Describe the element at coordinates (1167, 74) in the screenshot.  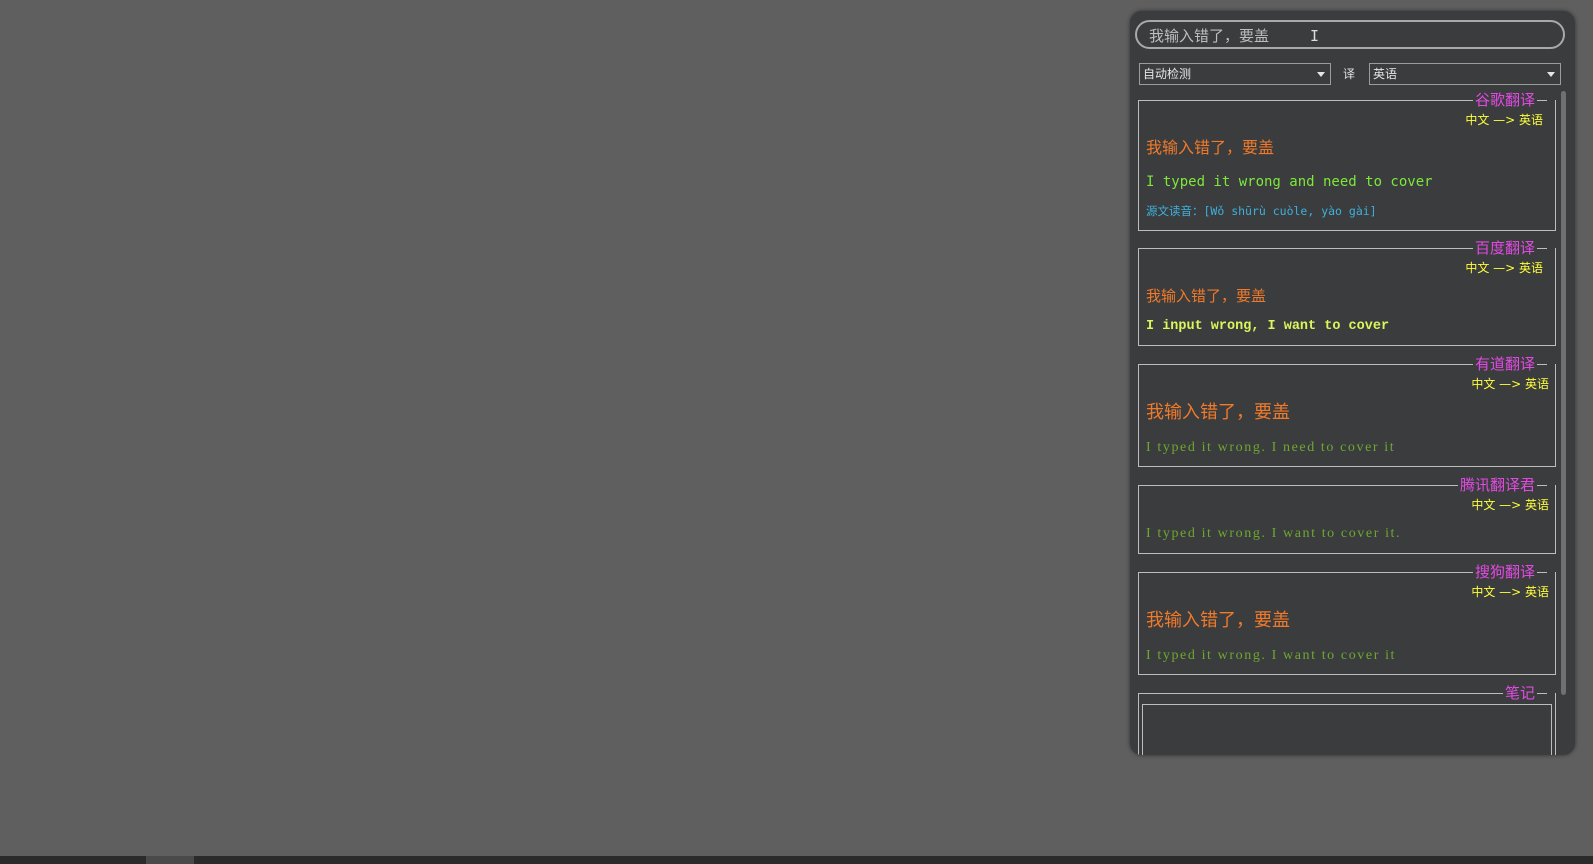
I see `source-language-value: 自动检测` at that location.